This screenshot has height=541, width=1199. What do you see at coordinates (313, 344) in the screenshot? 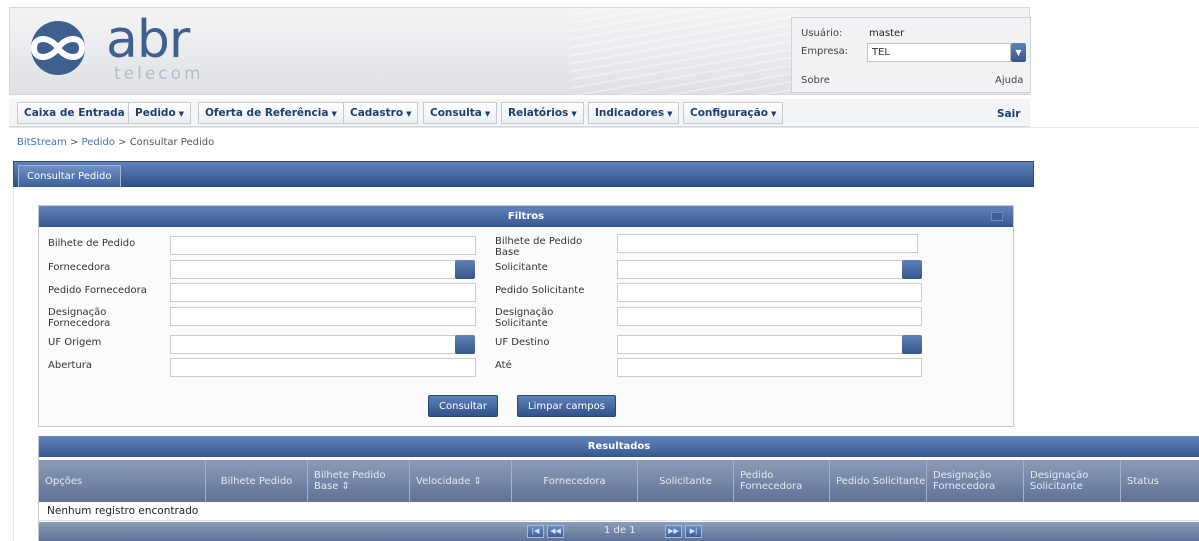
I see `uf-origem-input` at bounding box center [313, 344].